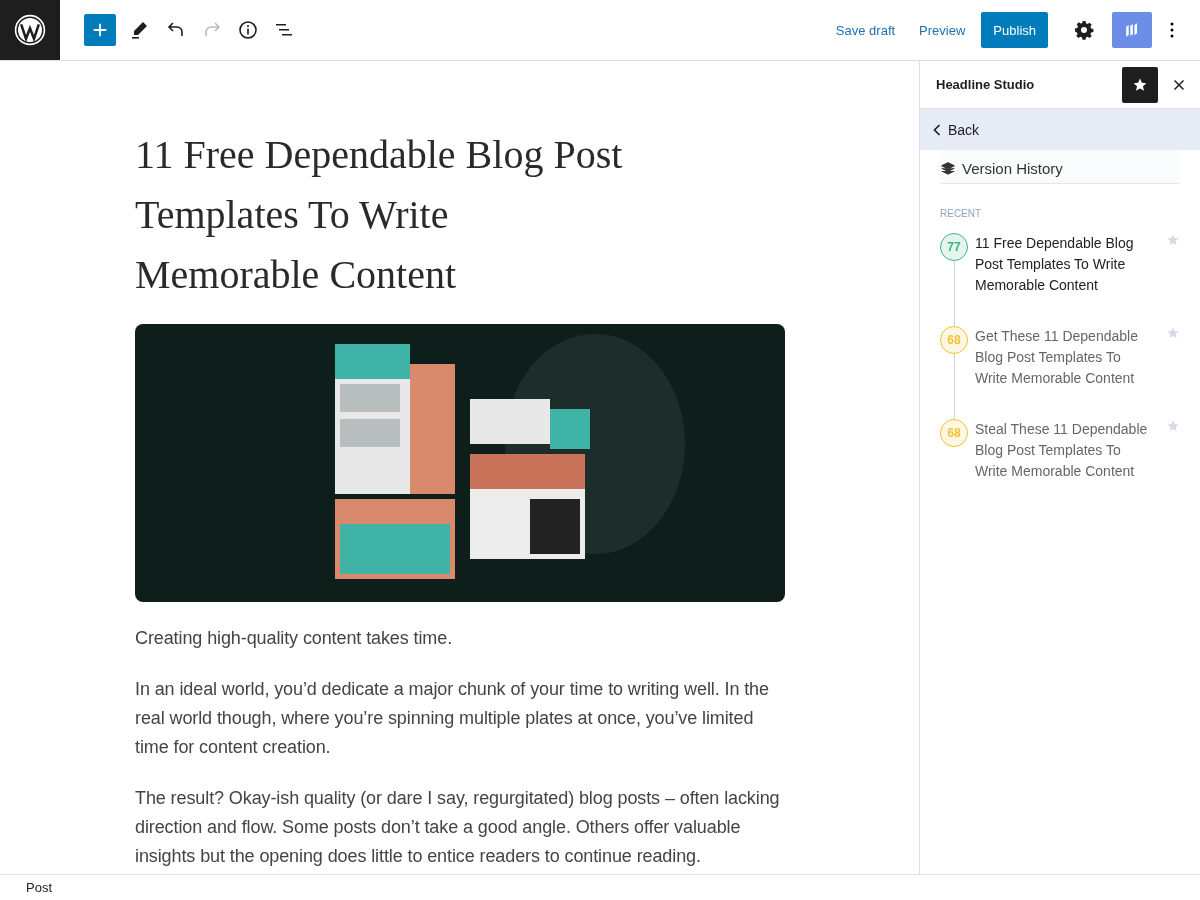 The height and width of the screenshot is (900, 1200). What do you see at coordinates (1014, 30) in the screenshot?
I see `publish-button: Publish` at bounding box center [1014, 30].